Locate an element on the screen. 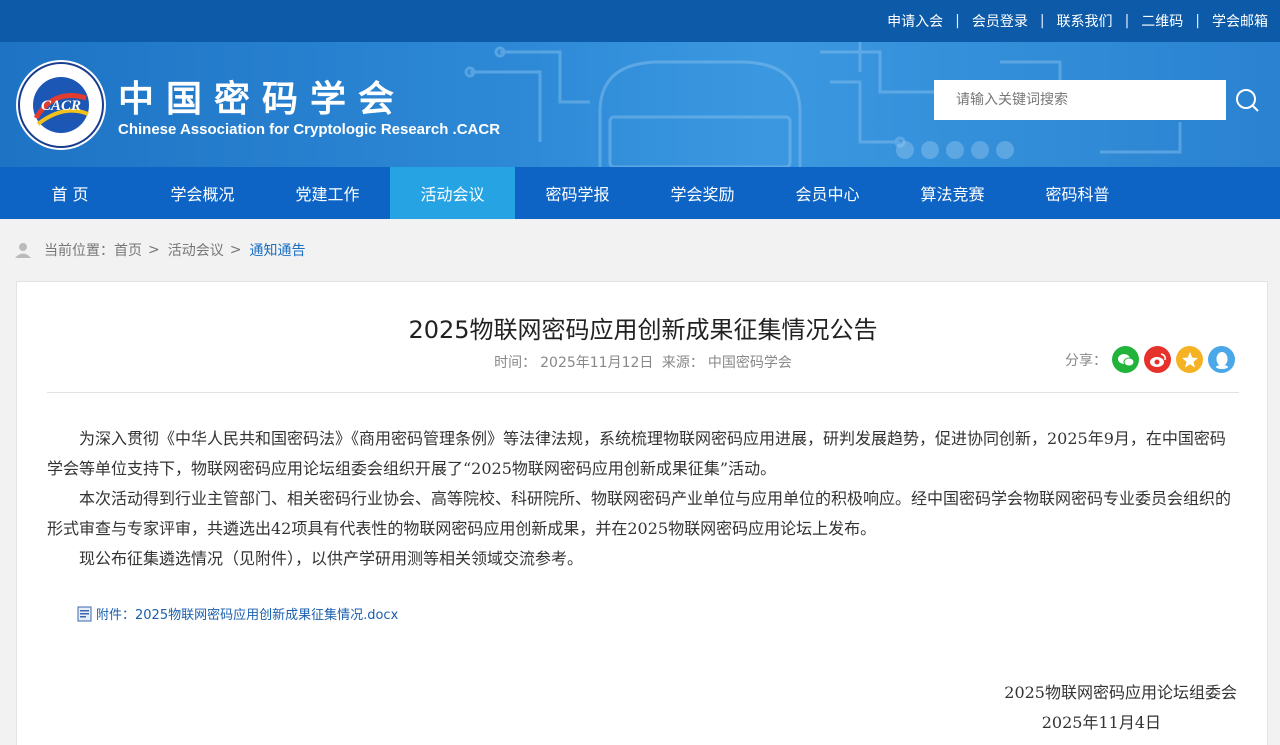  weibo-icon is located at coordinates (1157, 359).